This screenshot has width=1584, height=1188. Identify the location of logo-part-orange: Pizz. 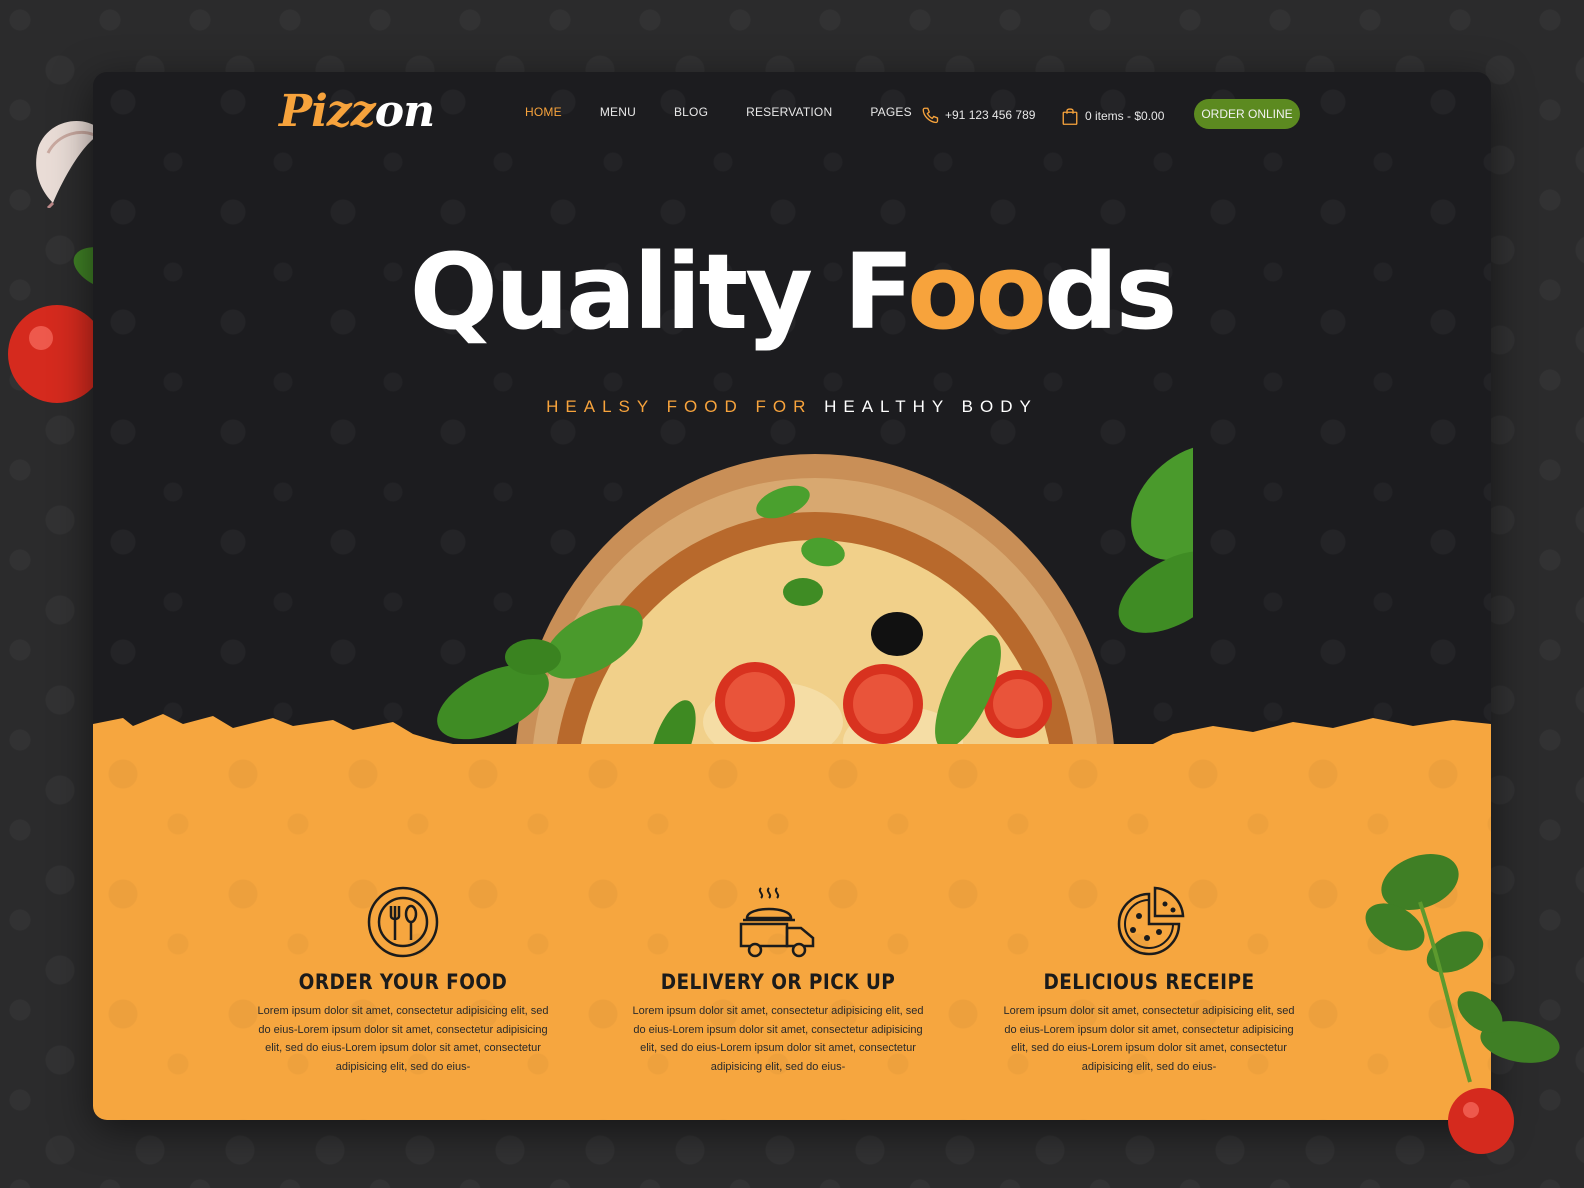
(327, 111).